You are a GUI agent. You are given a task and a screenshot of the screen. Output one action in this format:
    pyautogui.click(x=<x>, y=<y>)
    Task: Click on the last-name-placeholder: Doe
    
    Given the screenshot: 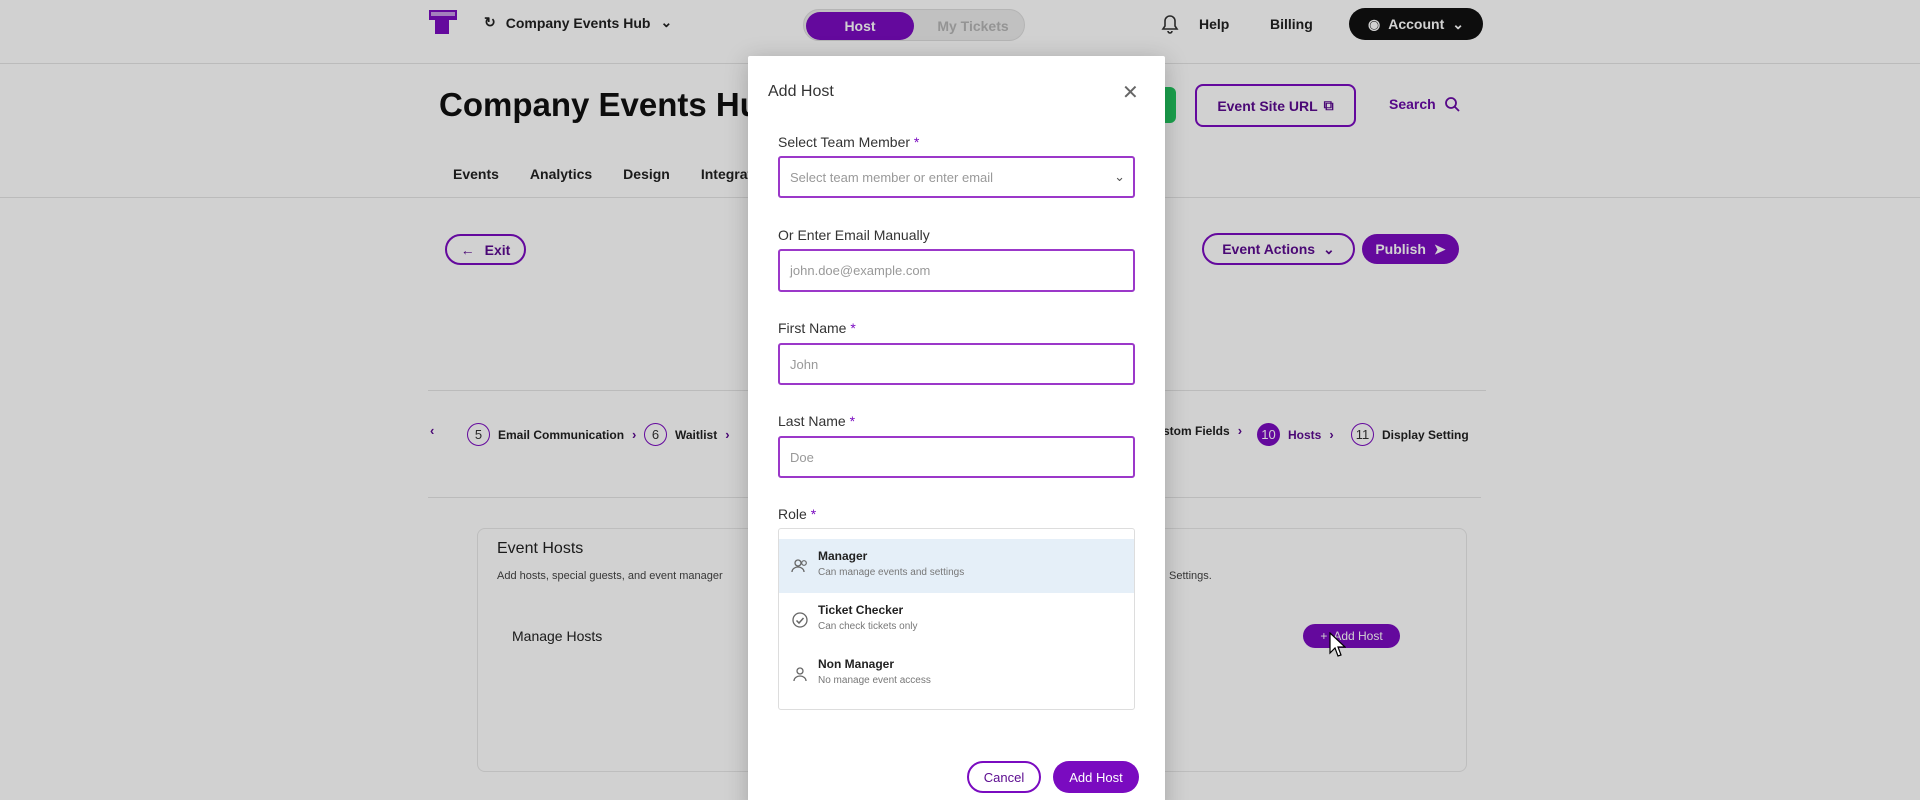 What is the action you would take?
    pyautogui.click(x=802, y=457)
    